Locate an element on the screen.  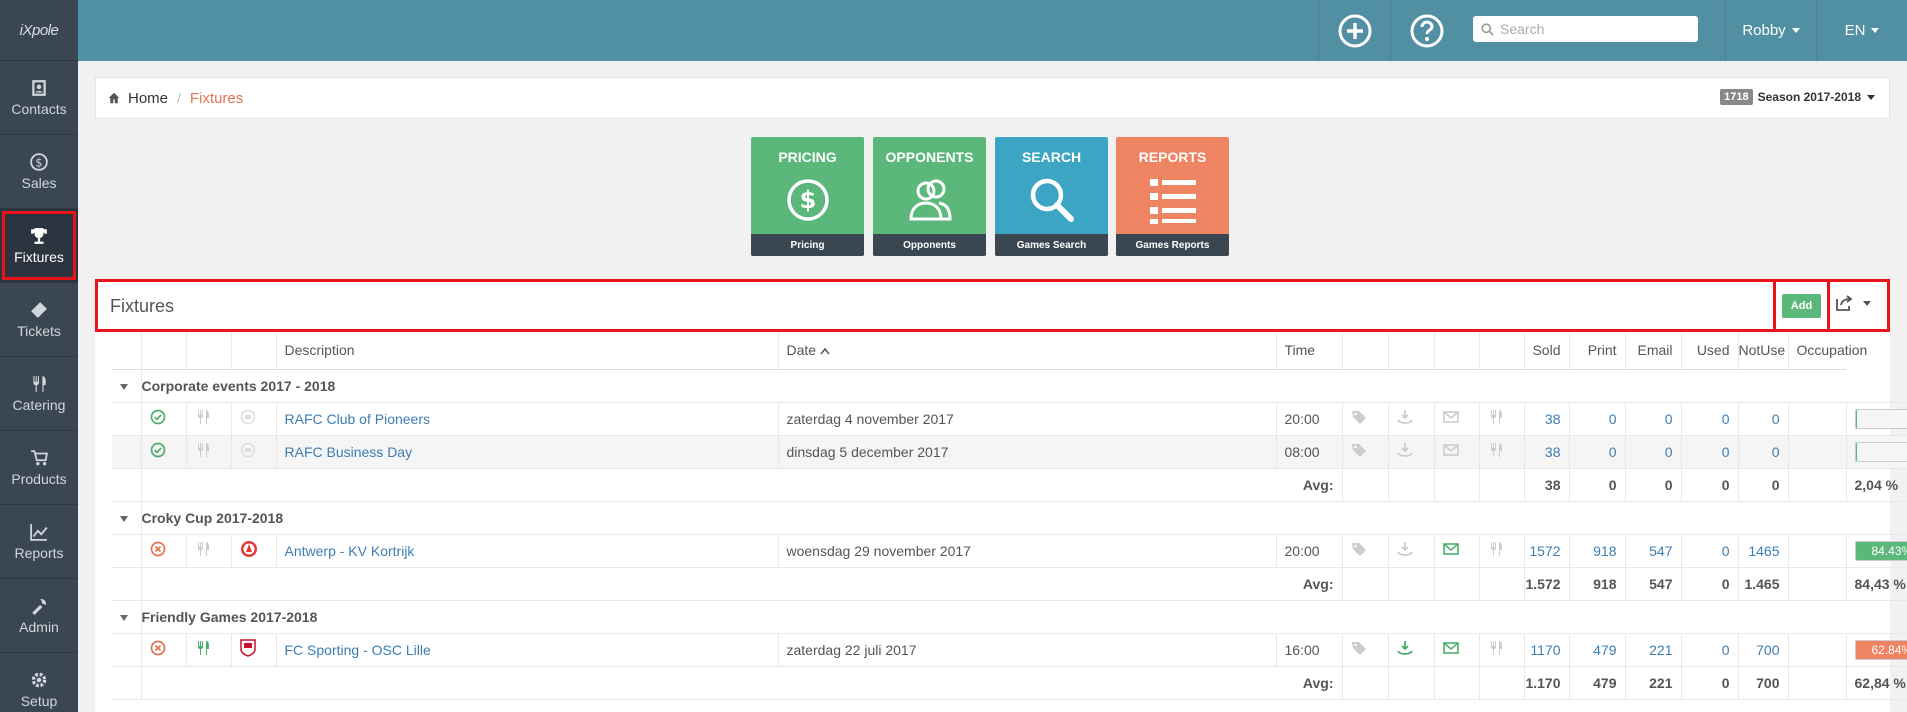
column-used: Used is located at coordinates (1709, 351).